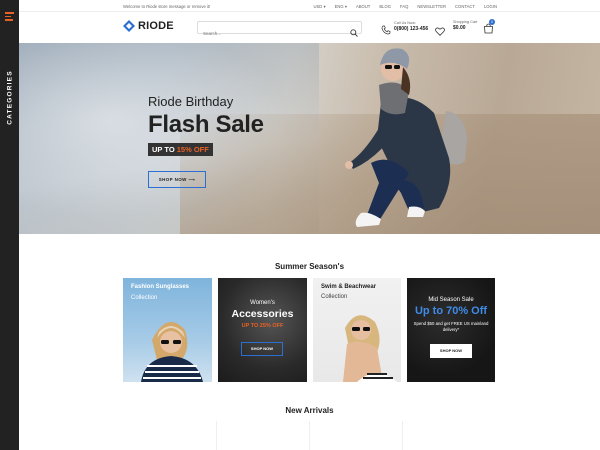 Image resolution: width=600 pixels, height=450 pixels. I want to click on categories-label-wrap: CATEGORIES, so click(9, 101).